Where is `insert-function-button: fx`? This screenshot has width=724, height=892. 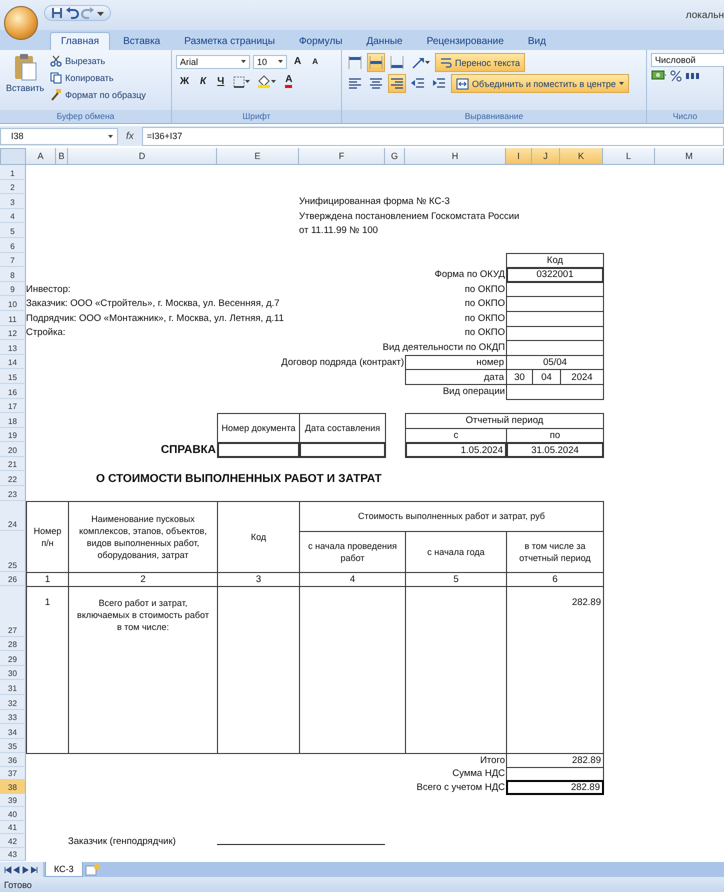 insert-function-button: fx is located at coordinates (130, 136).